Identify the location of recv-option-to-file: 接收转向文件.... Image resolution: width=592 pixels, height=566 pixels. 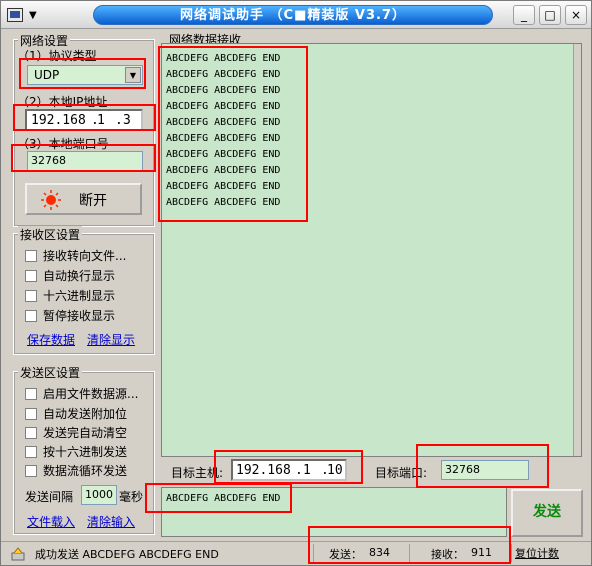
(75, 255).